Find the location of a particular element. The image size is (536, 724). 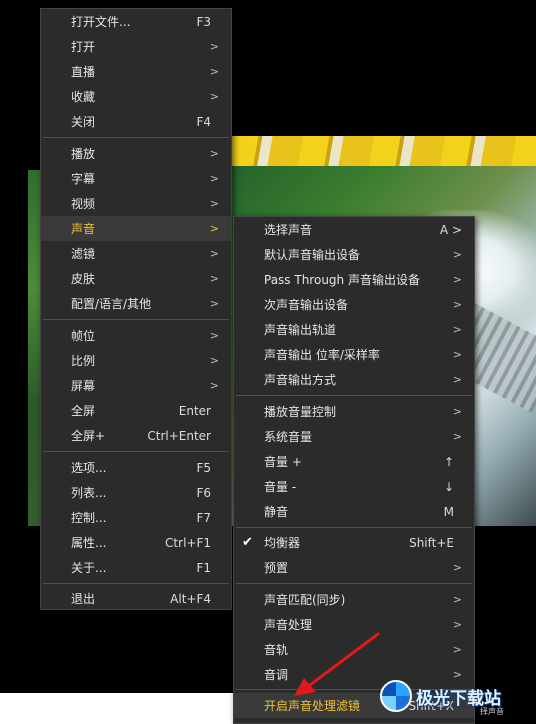

menu-item-label: 声音输出 位率/采样率 is located at coordinates (322, 355).